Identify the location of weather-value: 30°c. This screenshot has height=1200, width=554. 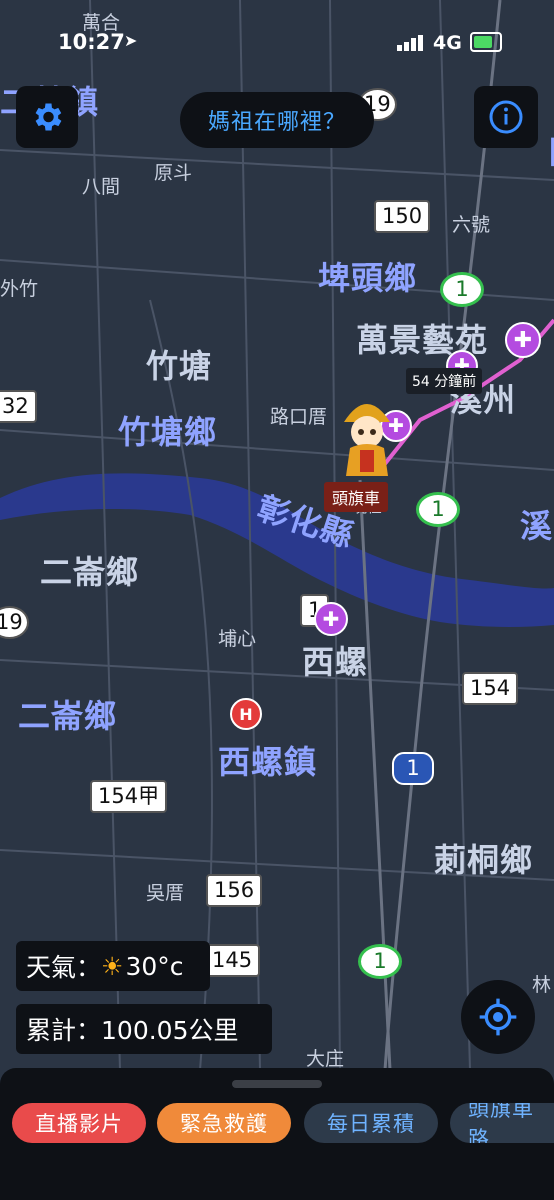
(154, 966).